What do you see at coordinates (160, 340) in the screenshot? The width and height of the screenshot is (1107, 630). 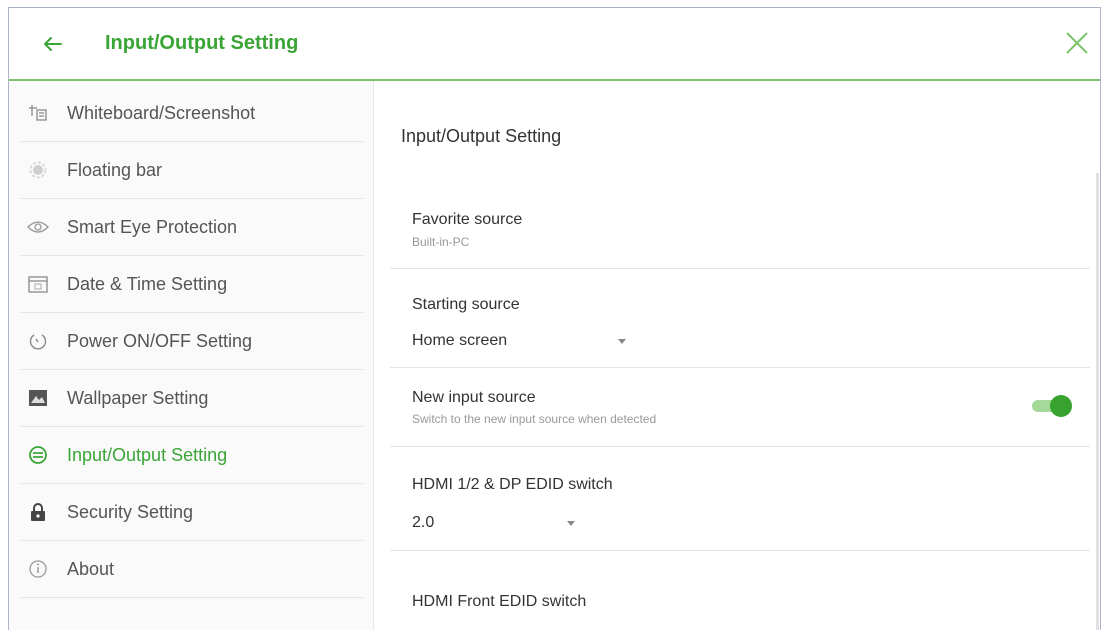 I see `sidebar-item-label: Power ON/OFF Setting` at bounding box center [160, 340].